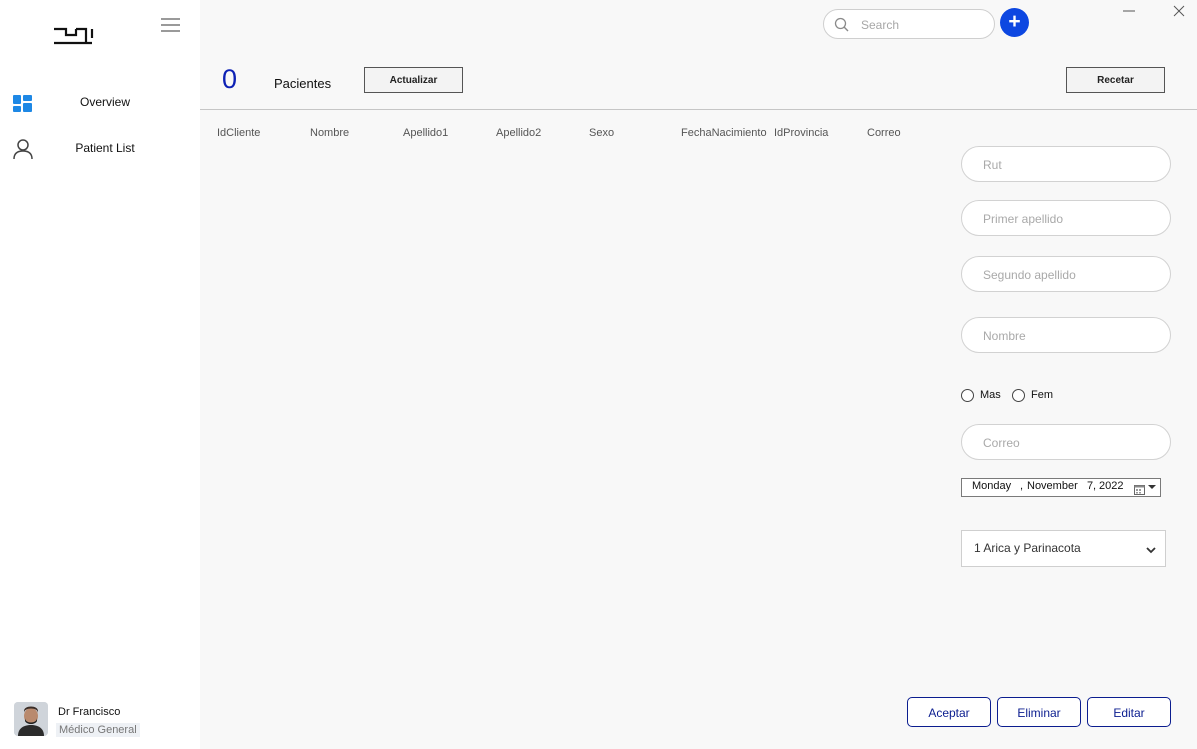 The width and height of the screenshot is (1197, 749). Describe the element at coordinates (230, 79) in the screenshot. I see `patient-count: 0` at that location.